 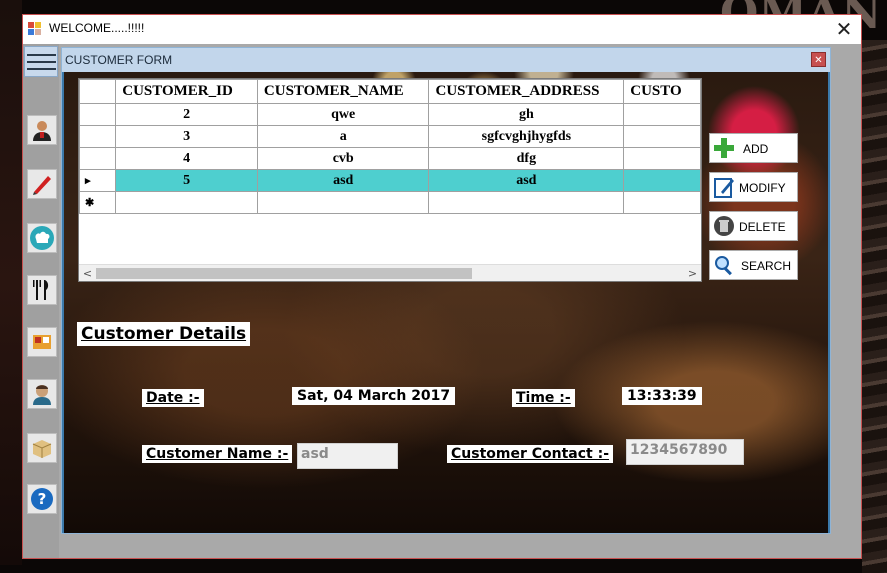 I want to click on column-header: CUSTO, so click(x=662, y=91).